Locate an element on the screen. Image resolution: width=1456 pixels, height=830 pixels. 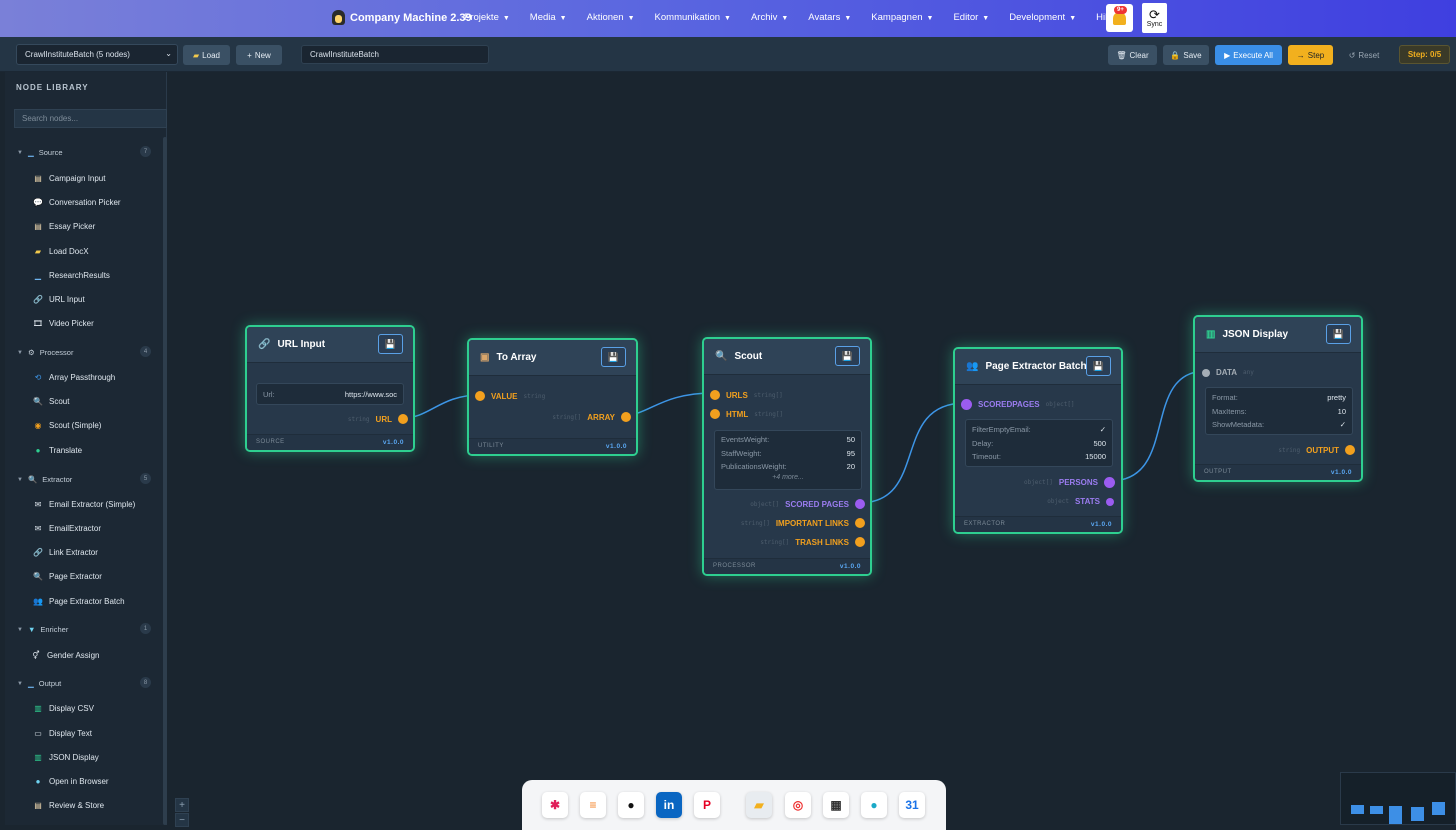
param-row: PublicationsWeight: 20 is located at coordinates (788, 467).